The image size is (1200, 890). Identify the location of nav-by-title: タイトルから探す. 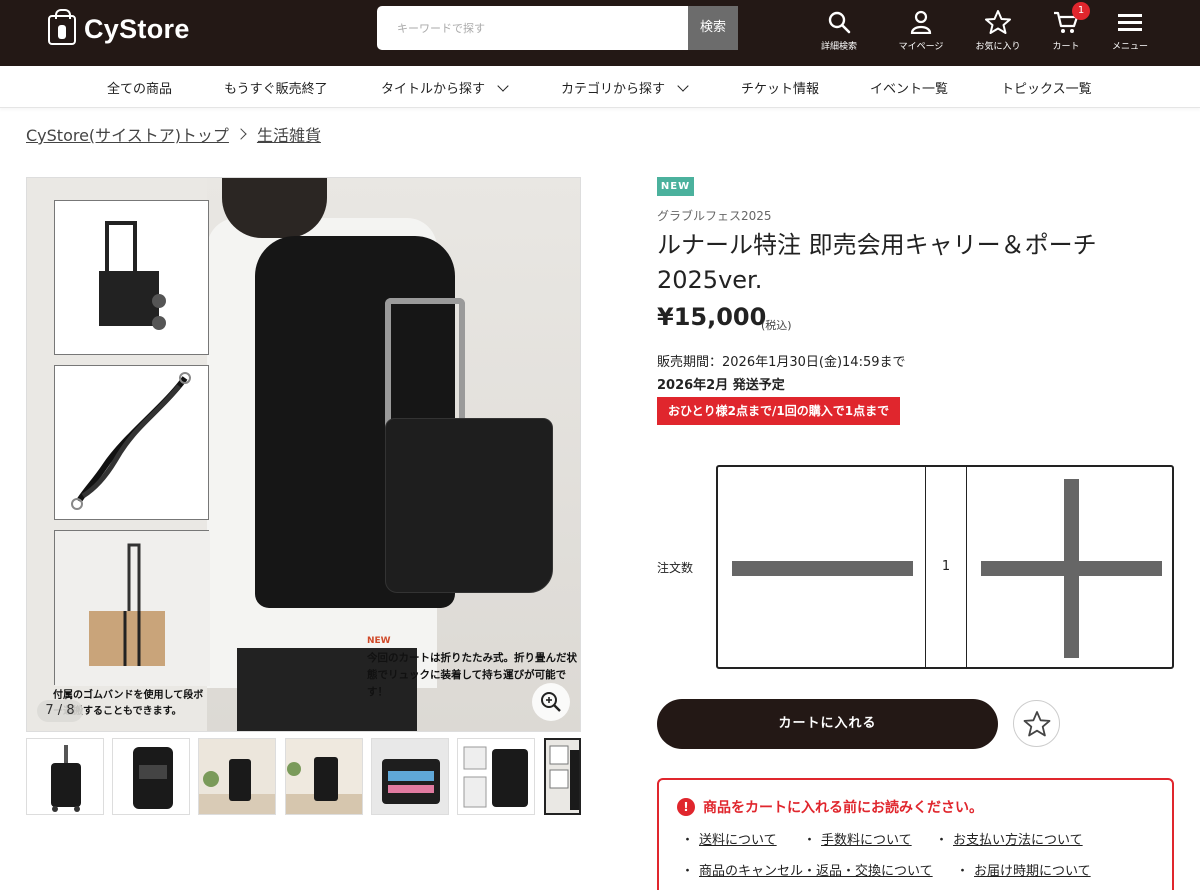
(445, 87).